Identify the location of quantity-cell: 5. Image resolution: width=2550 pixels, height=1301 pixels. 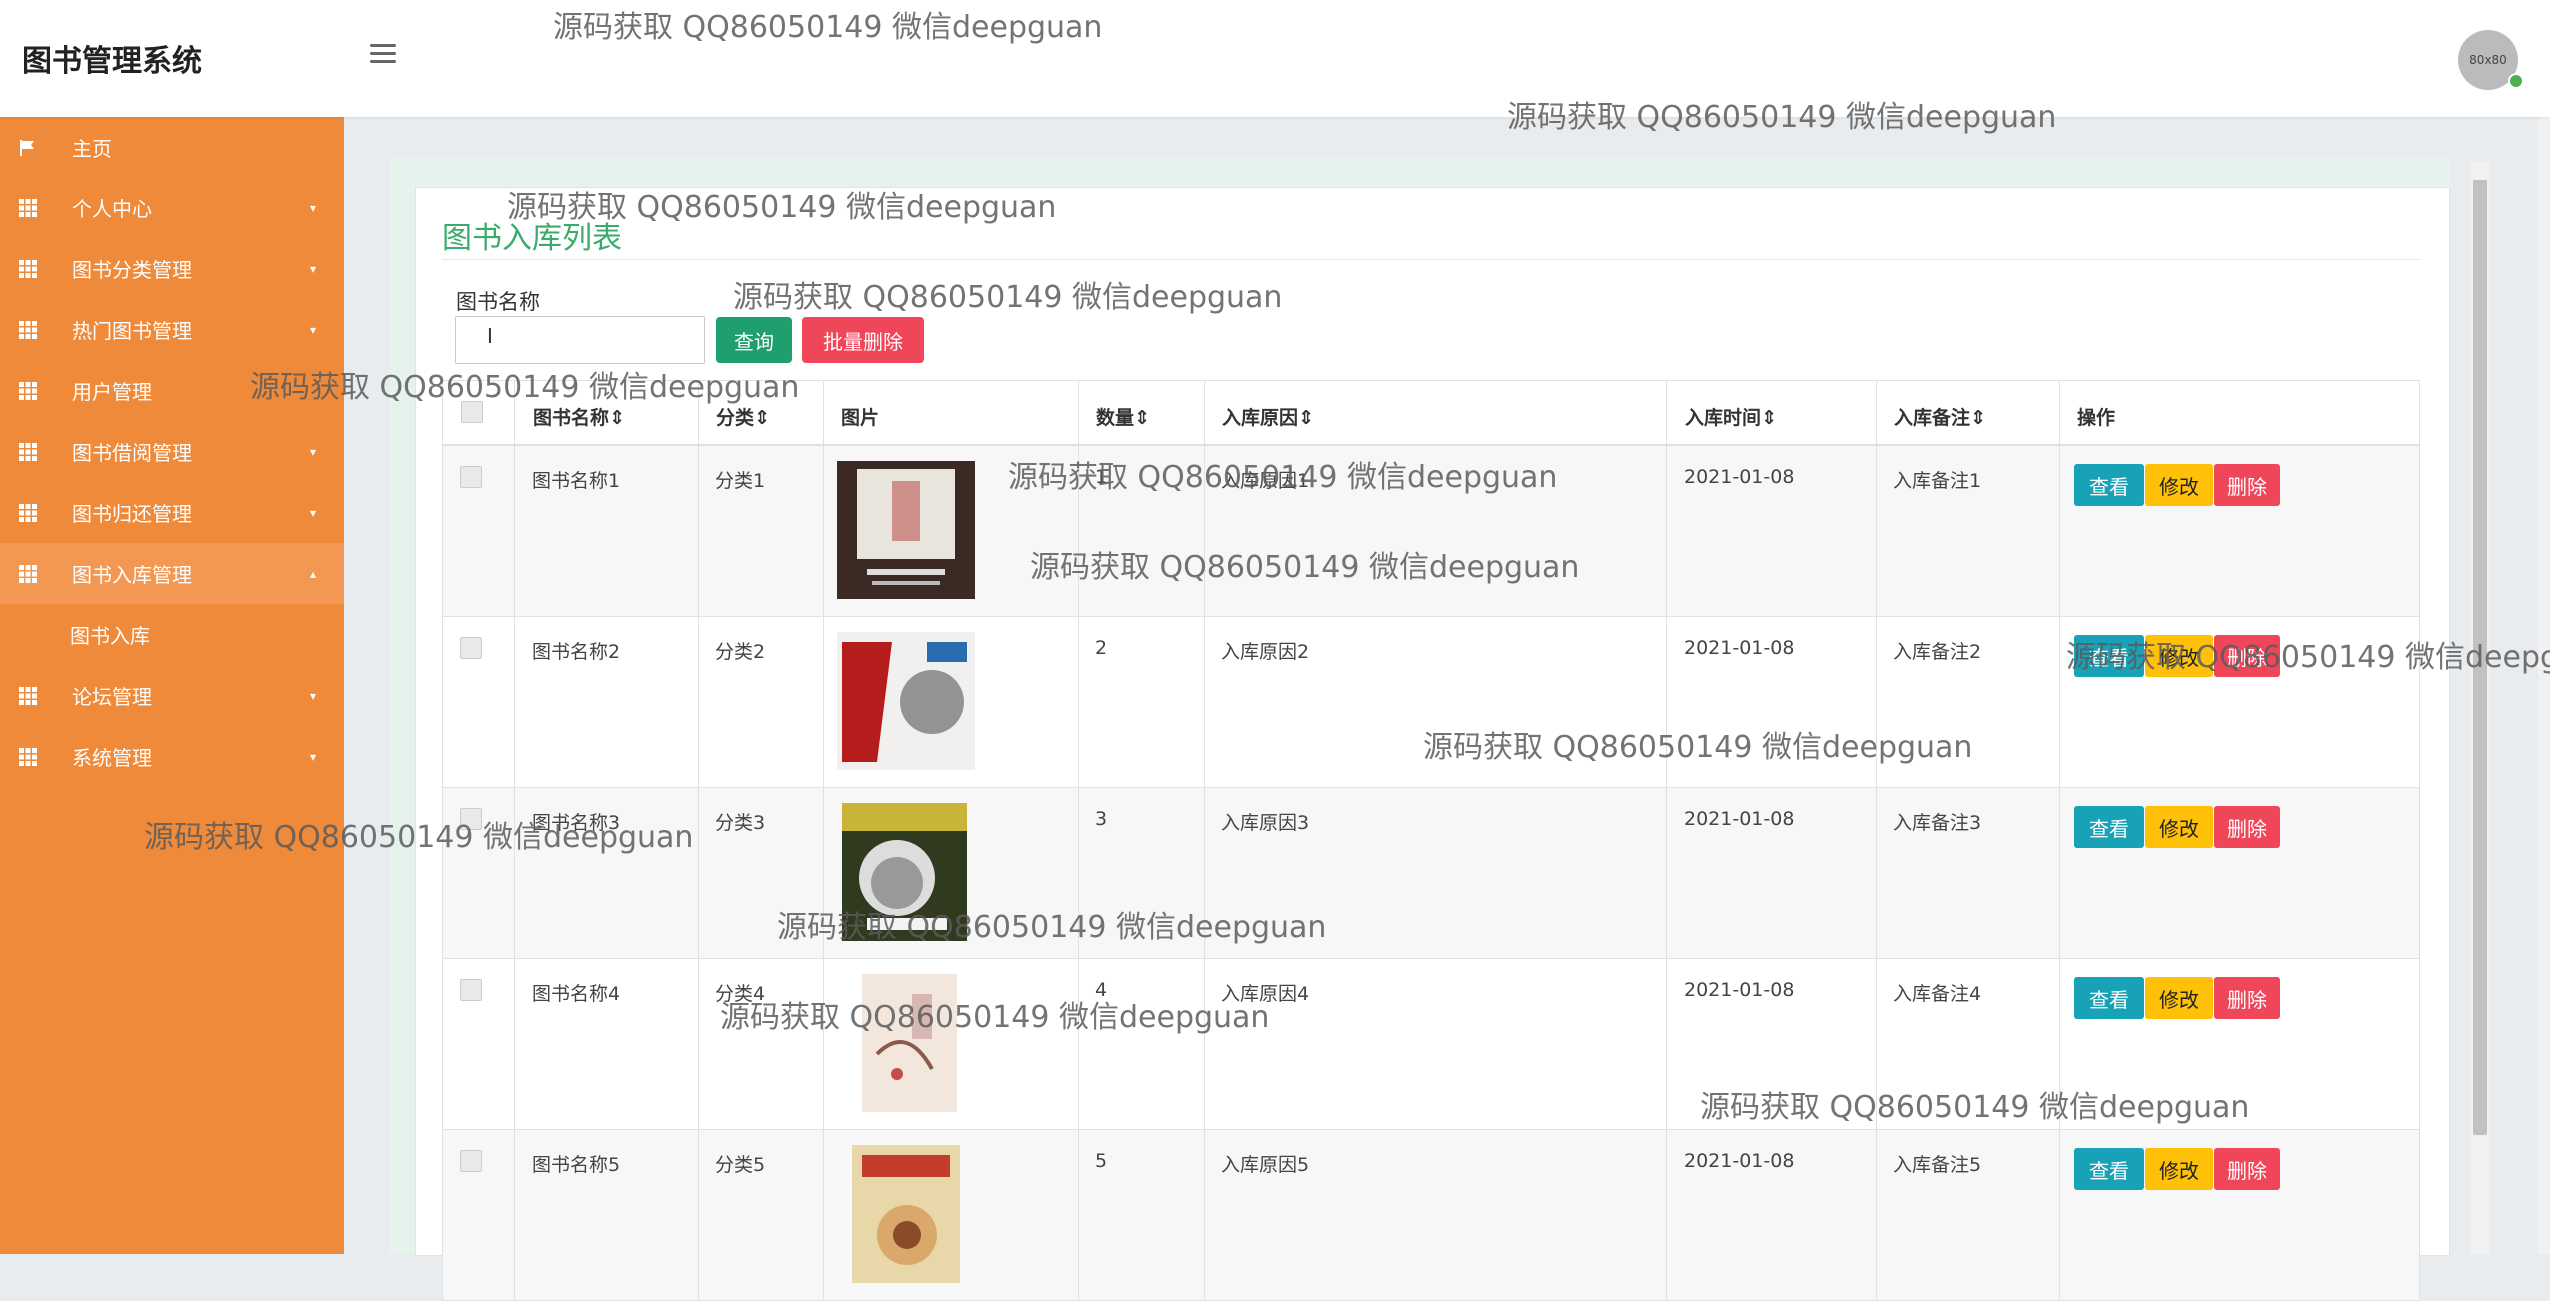
(1101, 1161).